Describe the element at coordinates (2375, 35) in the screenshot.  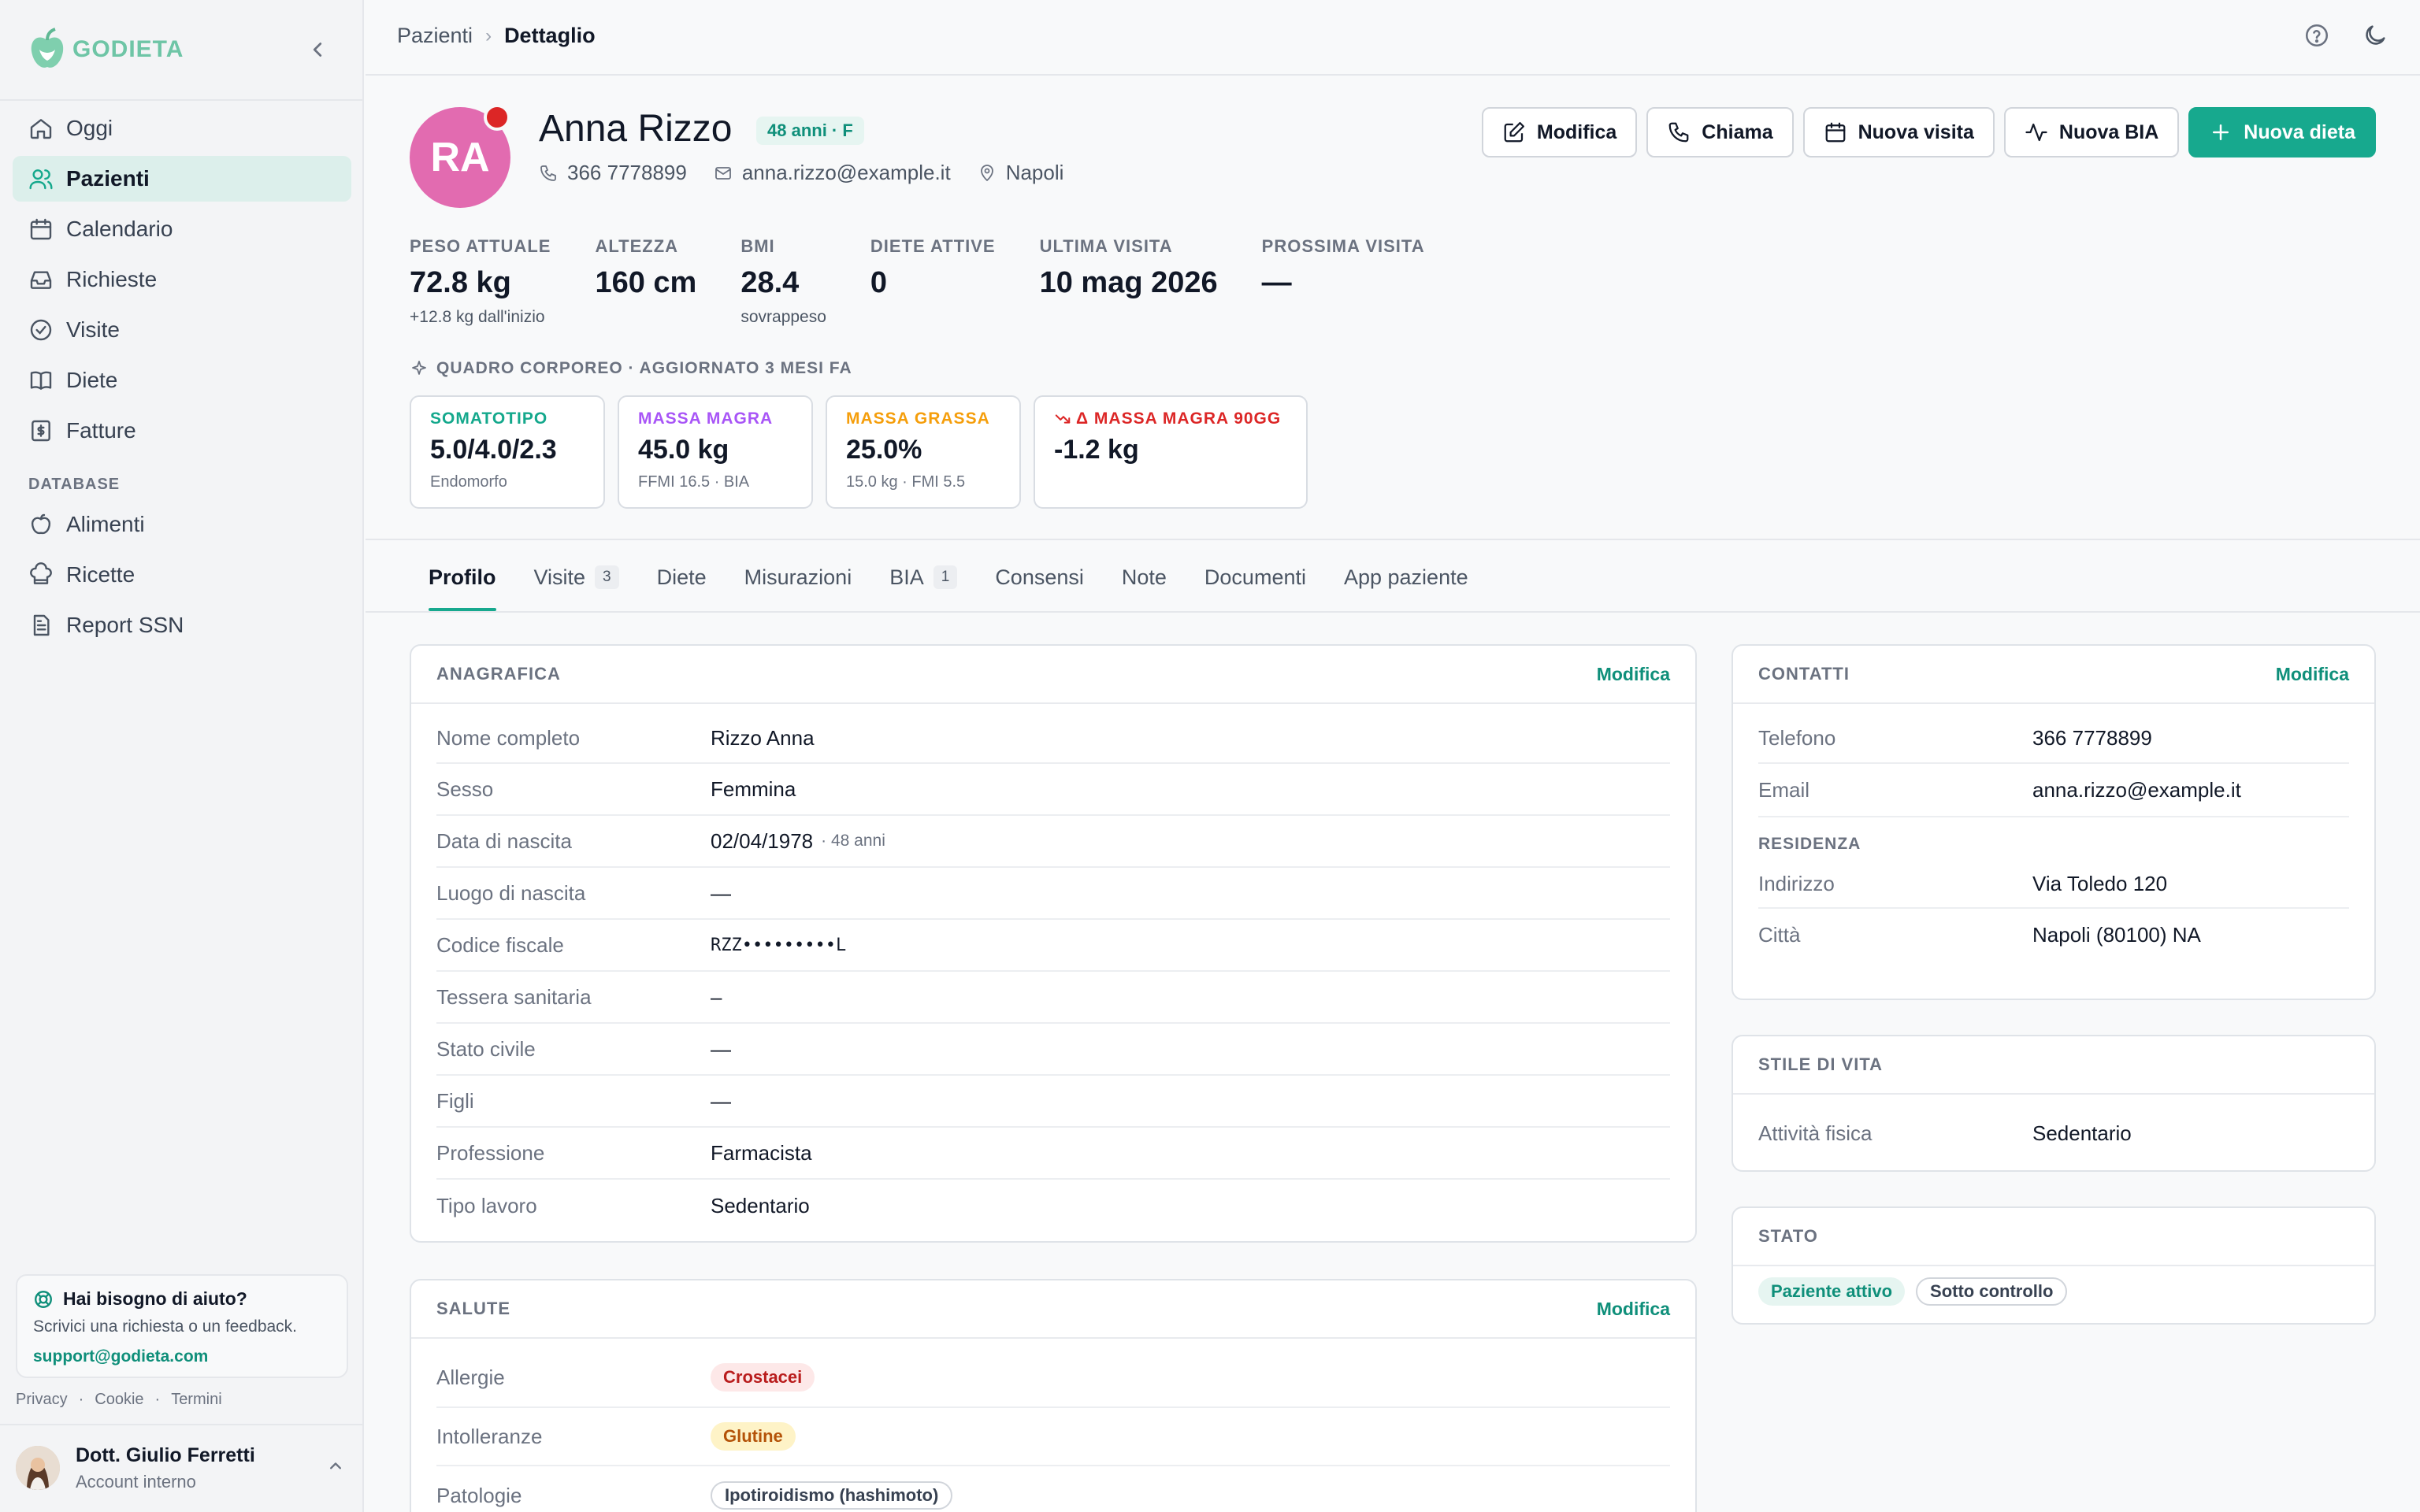
I see `moon-icon` at that location.